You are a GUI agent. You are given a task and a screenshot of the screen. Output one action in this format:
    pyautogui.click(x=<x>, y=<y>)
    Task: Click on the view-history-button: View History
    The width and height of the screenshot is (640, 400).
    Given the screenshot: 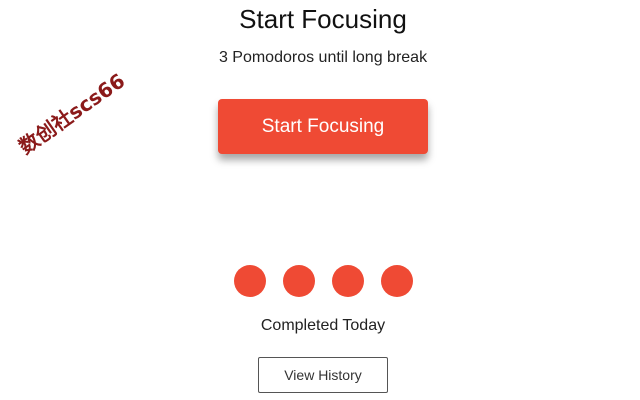 What is the action you would take?
    pyautogui.click(x=323, y=375)
    